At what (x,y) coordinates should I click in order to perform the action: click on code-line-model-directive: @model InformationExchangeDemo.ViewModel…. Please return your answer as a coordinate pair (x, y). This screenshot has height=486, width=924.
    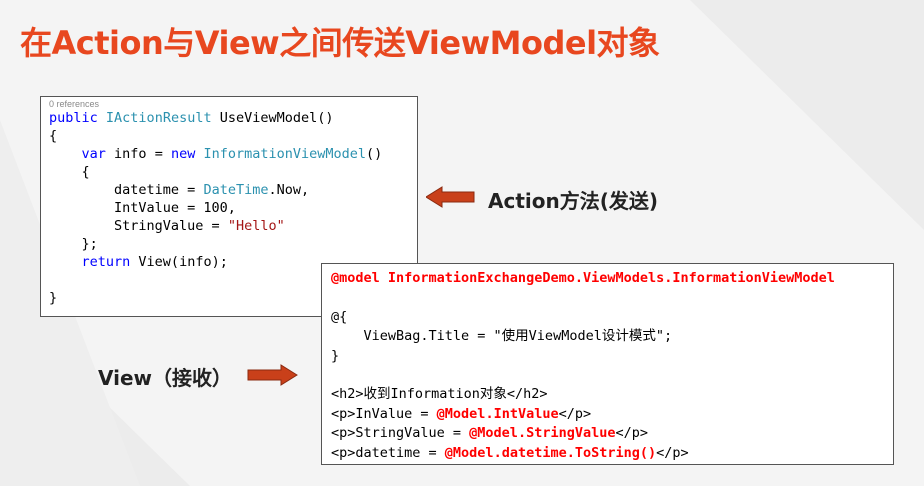
    Looking at the image, I should click on (583, 278).